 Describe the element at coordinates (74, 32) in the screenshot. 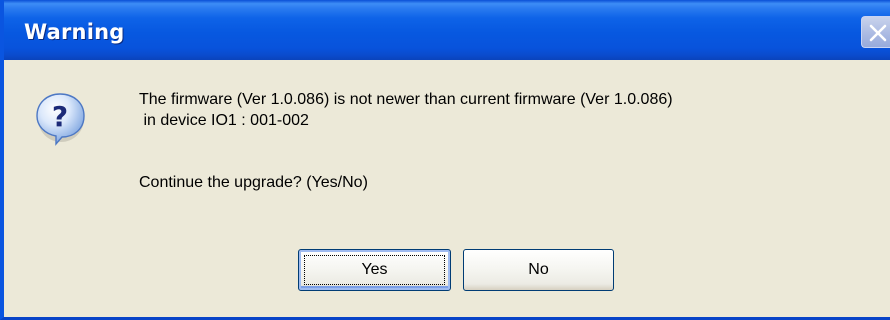

I see `window-title: Warning` at that location.